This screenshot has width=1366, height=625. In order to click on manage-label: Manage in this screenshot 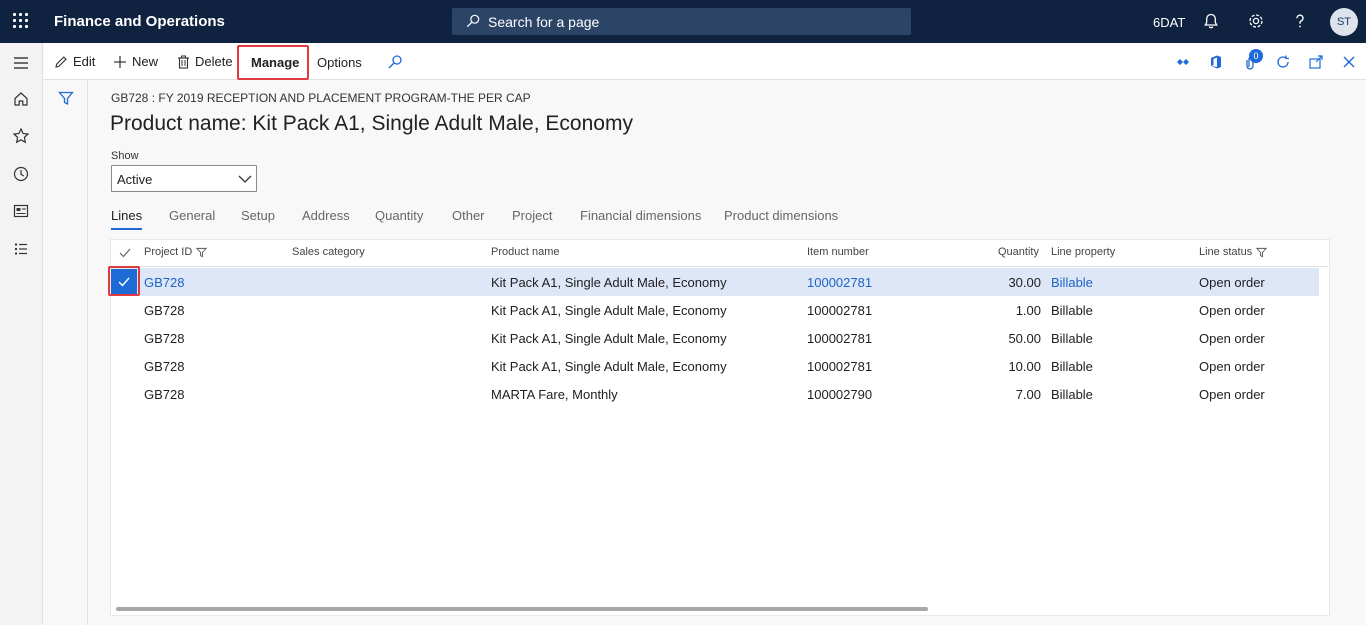, I will do `click(275, 62)`.